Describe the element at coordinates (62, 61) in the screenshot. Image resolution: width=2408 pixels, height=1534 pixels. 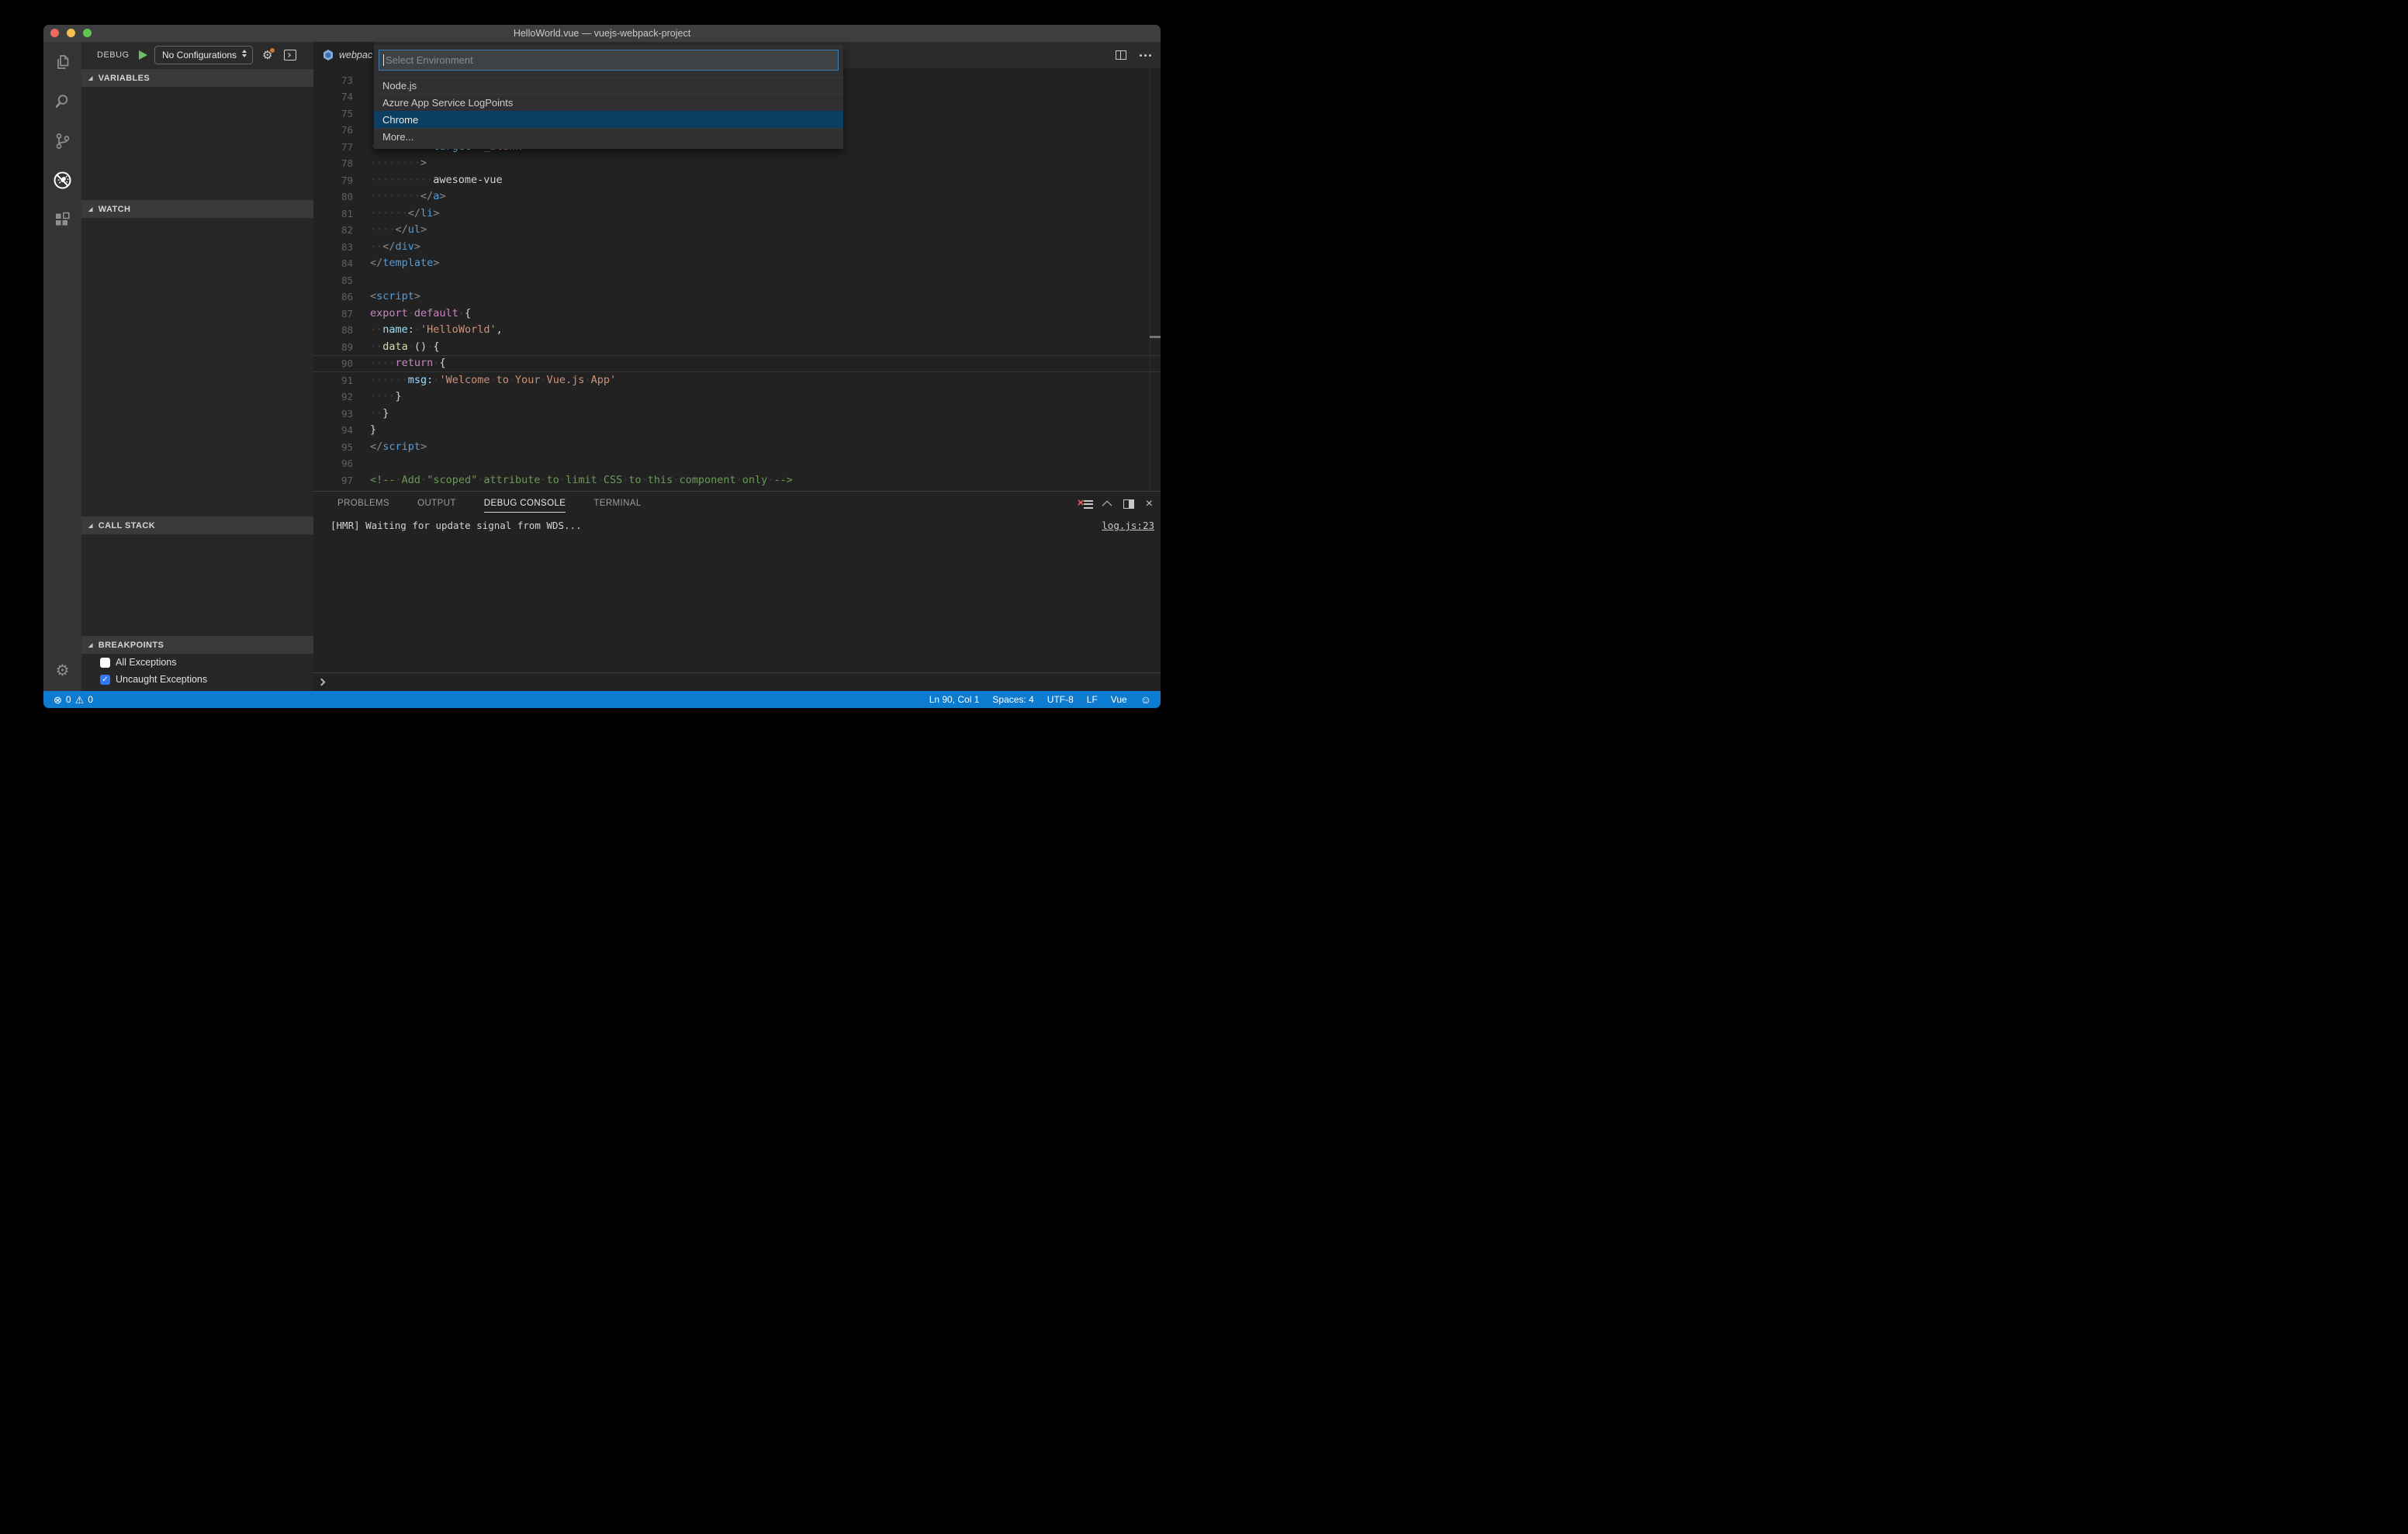
I see `files-icon` at that location.